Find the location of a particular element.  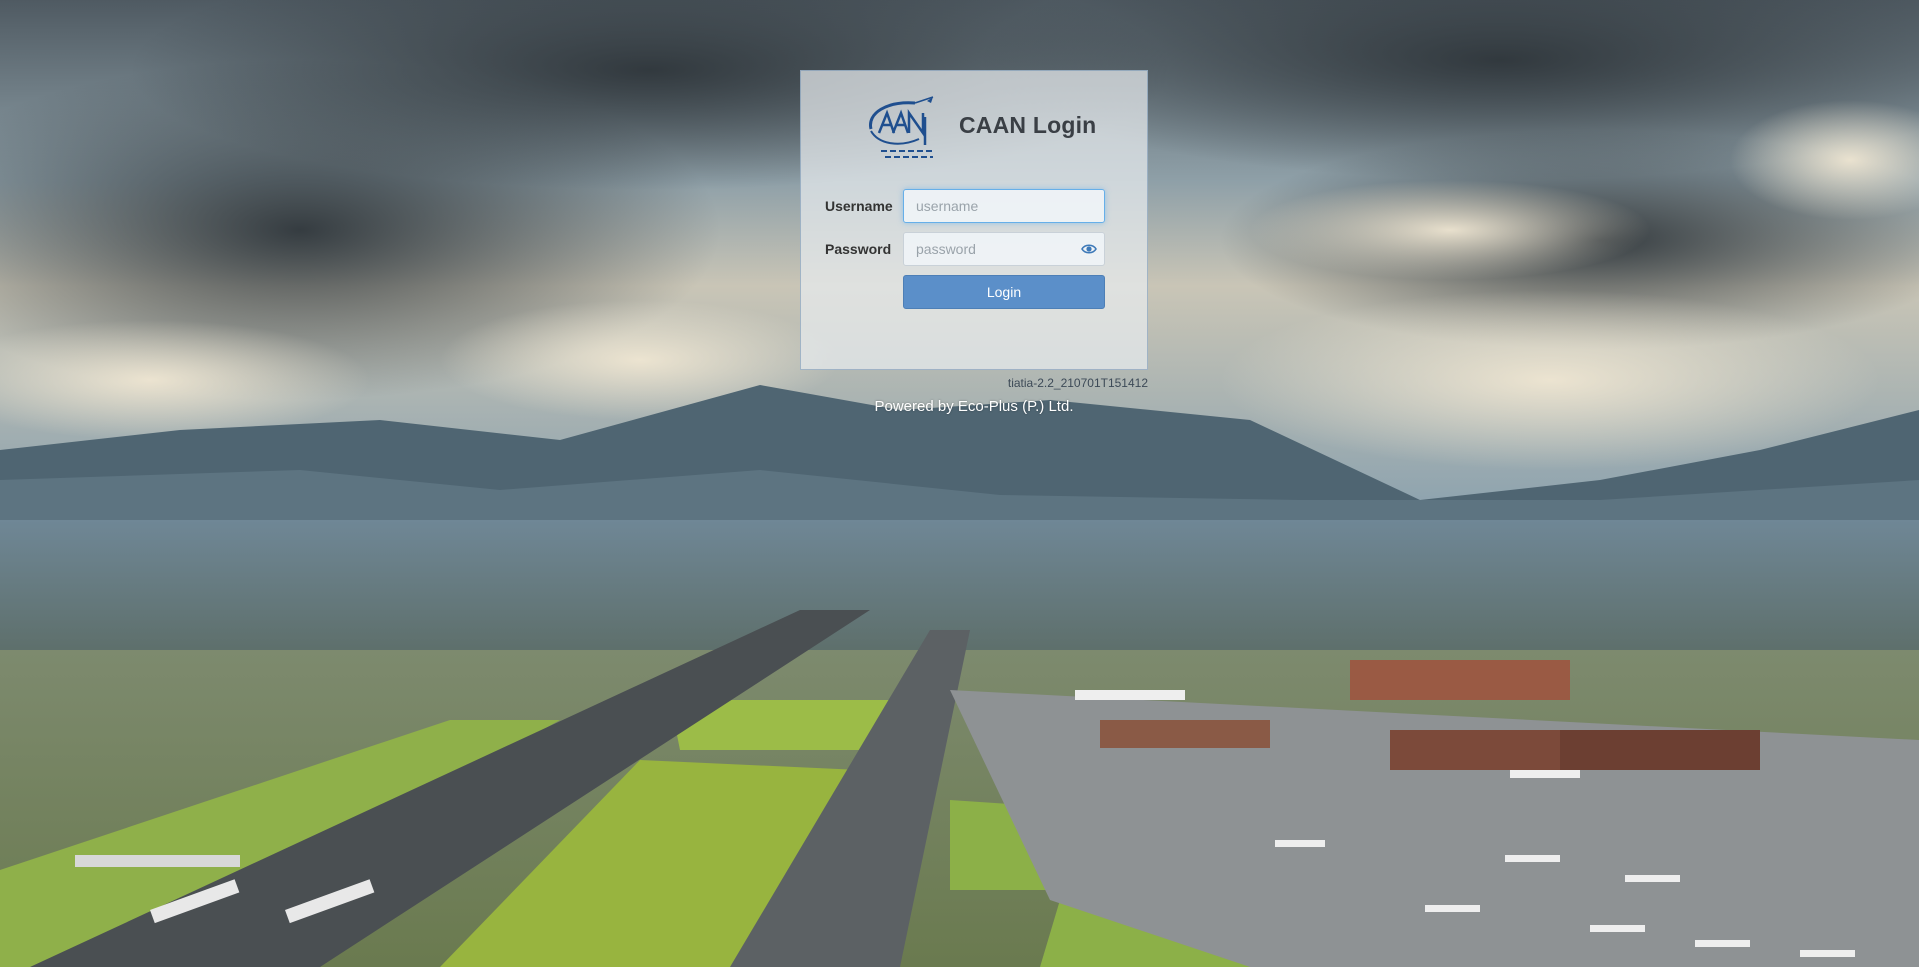

username-row: Username is located at coordinates (976, 206).